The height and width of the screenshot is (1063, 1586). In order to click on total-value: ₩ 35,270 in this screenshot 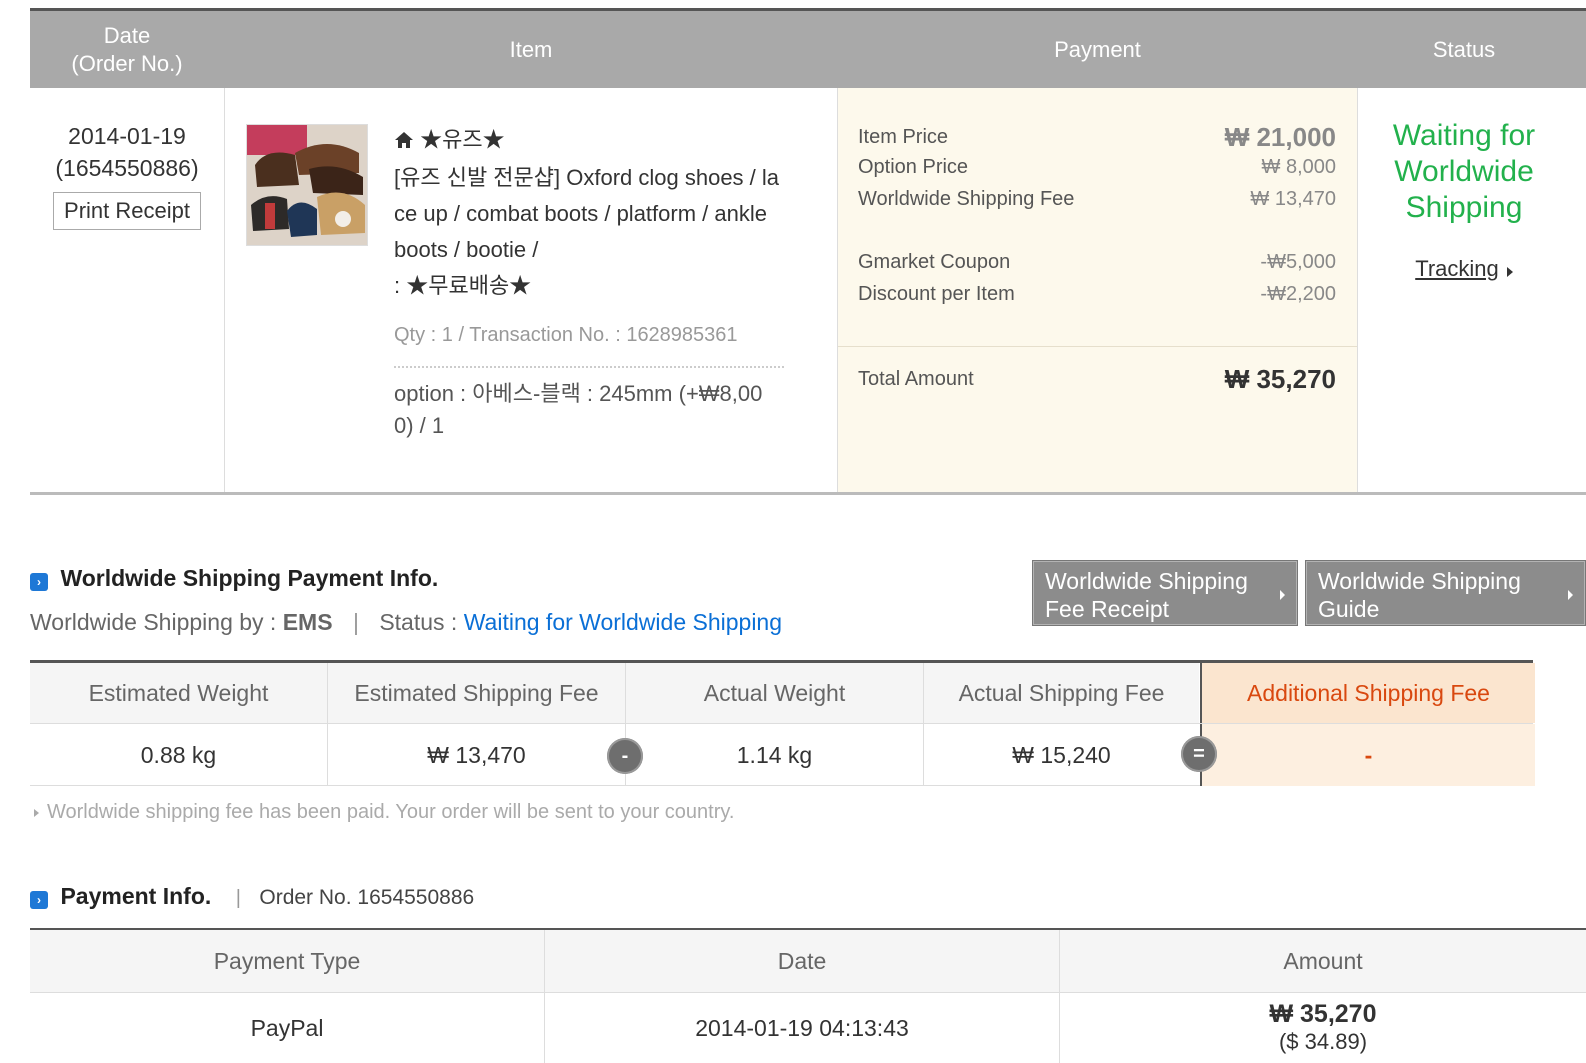, I will do `click(1280, 379)`.